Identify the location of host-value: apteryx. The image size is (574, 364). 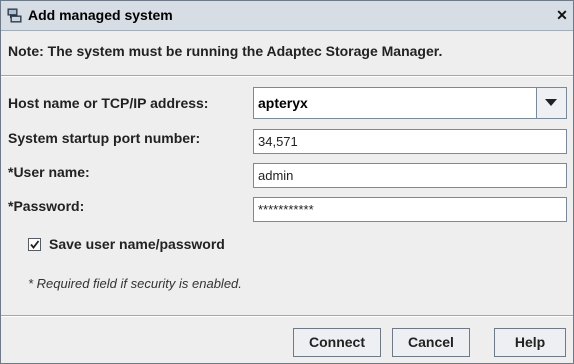
(283, 103).